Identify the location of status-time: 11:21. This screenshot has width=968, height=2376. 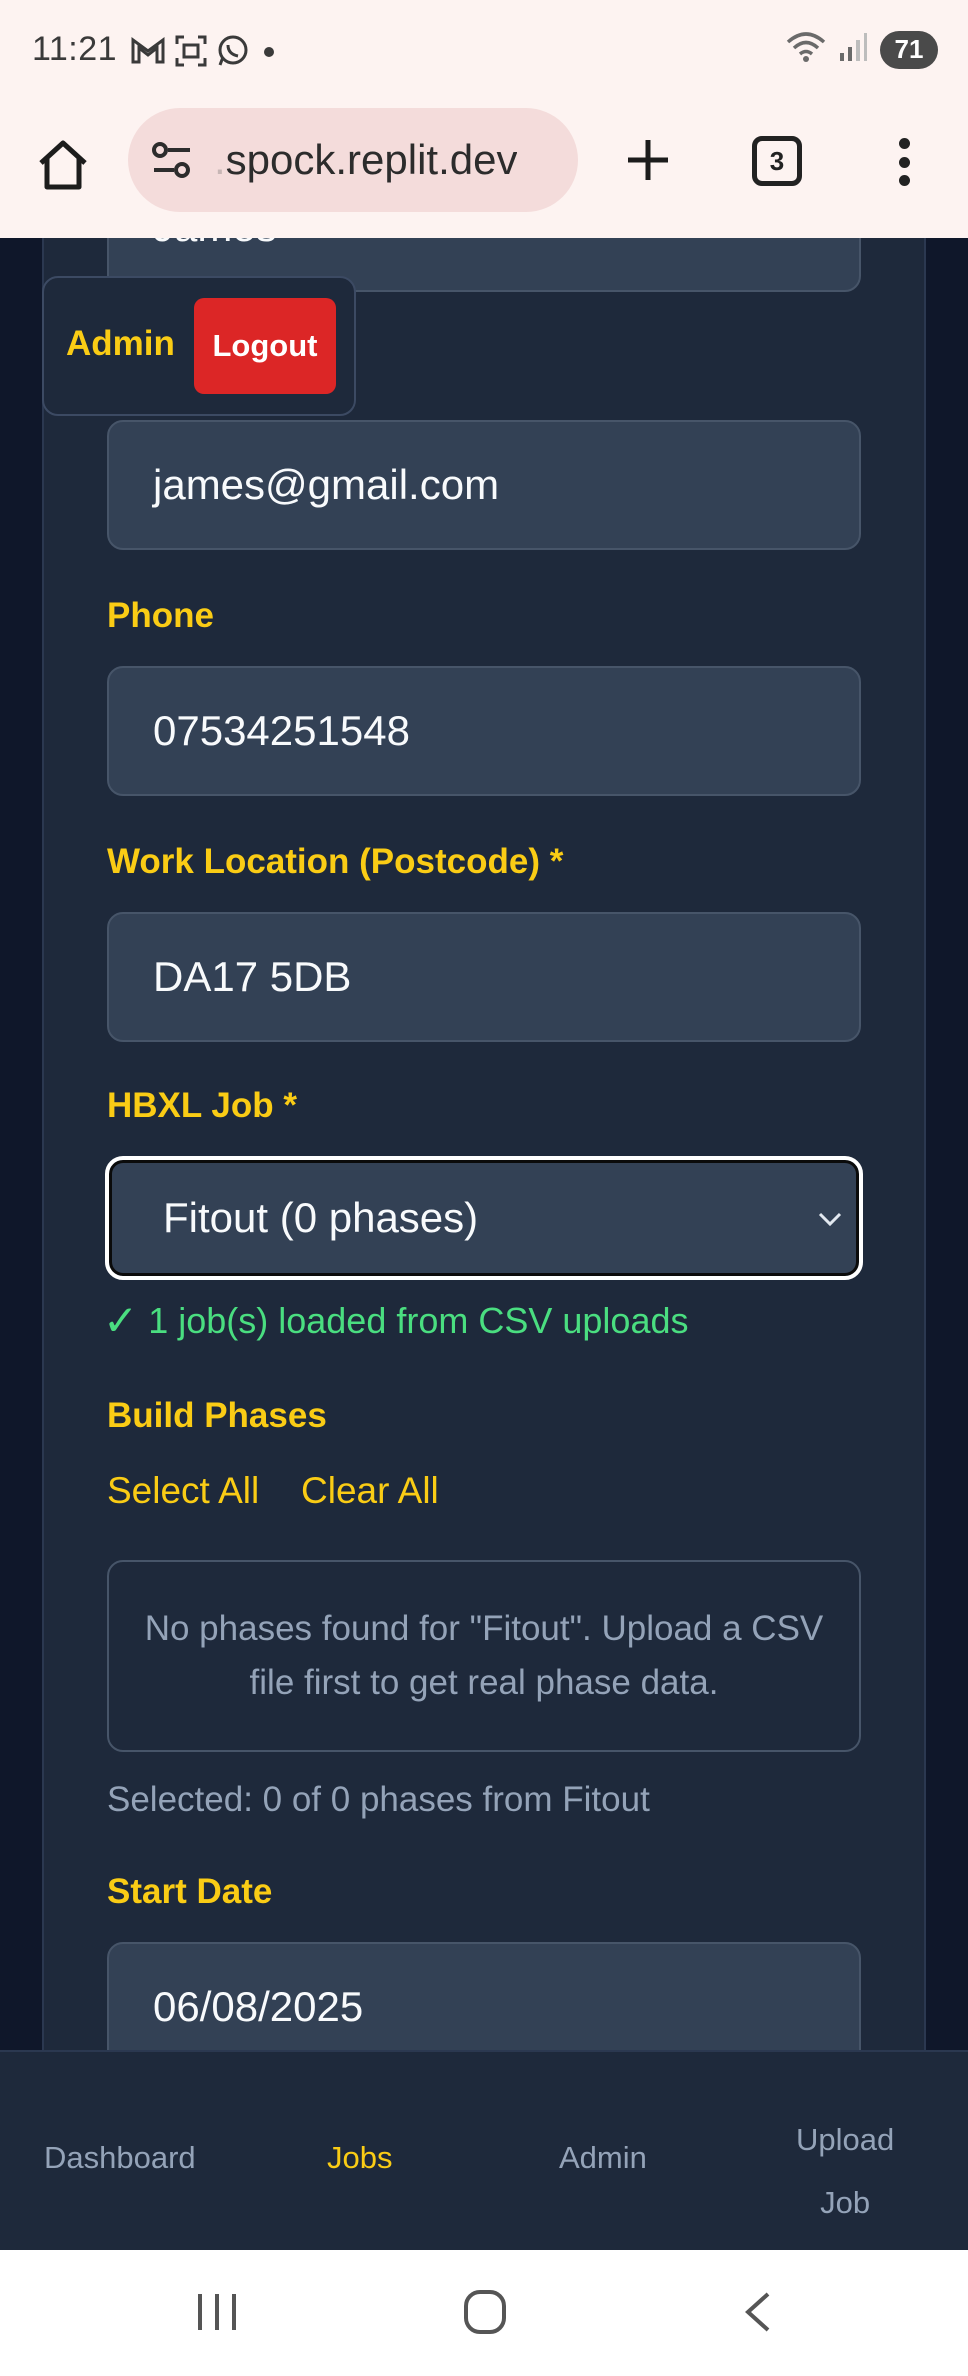
(75, 49).